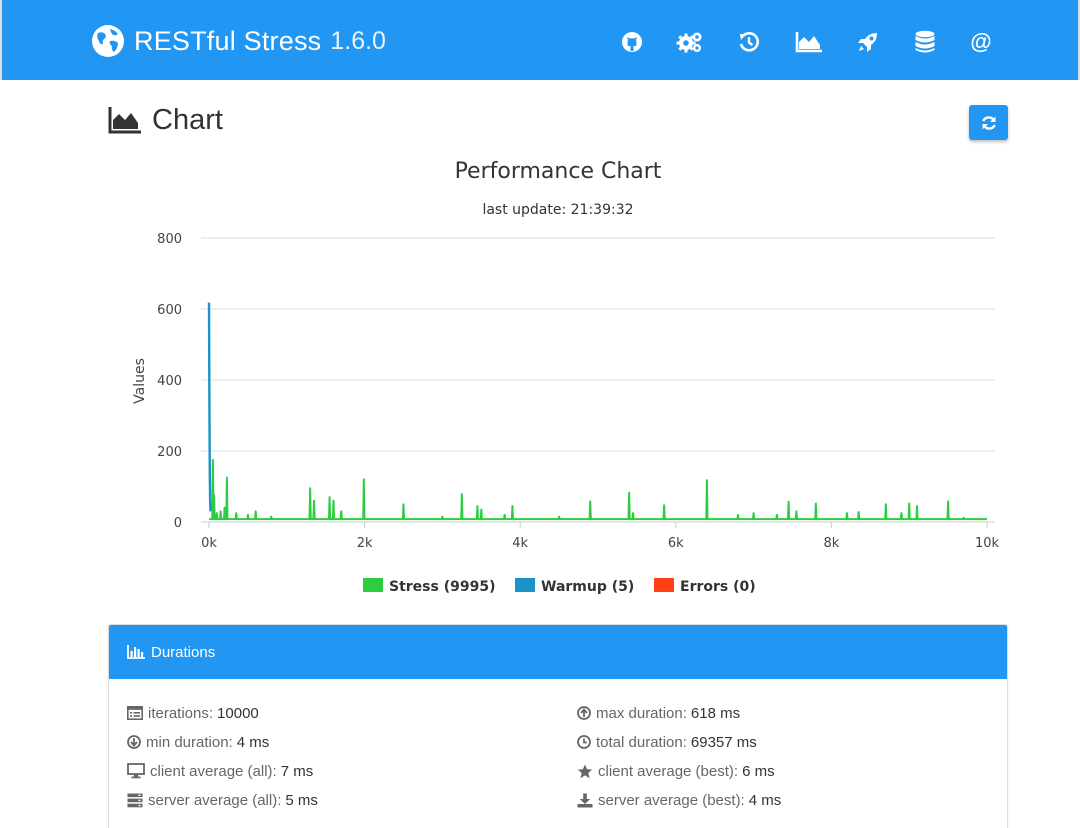 This screenshot has width=1080, height=828. Describe the element at coordinates (136, 771) in the screenshot. I see `desktop-icon` at that location.